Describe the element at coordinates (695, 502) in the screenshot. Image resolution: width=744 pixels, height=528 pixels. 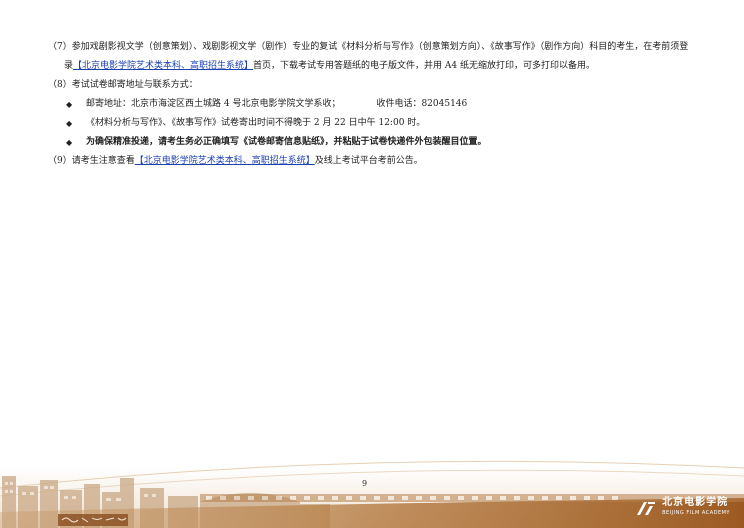
I see `logo-chinese-name: 北京电影学院` at that location.